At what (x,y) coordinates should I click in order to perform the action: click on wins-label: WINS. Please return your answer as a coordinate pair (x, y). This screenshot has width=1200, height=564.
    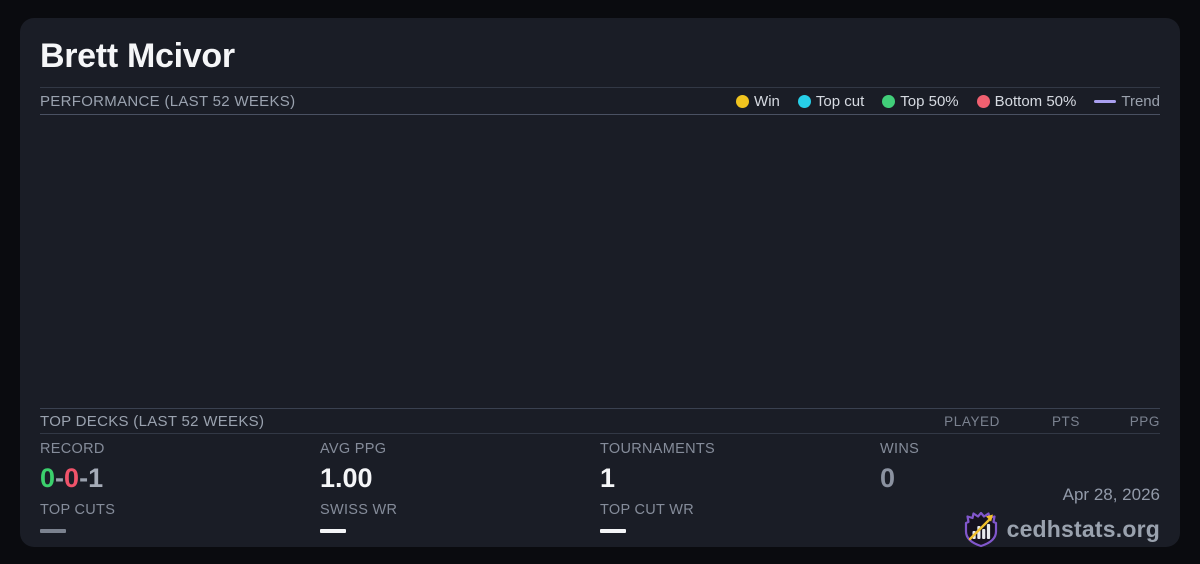
    Looking at the image, I should click on (900, 449).